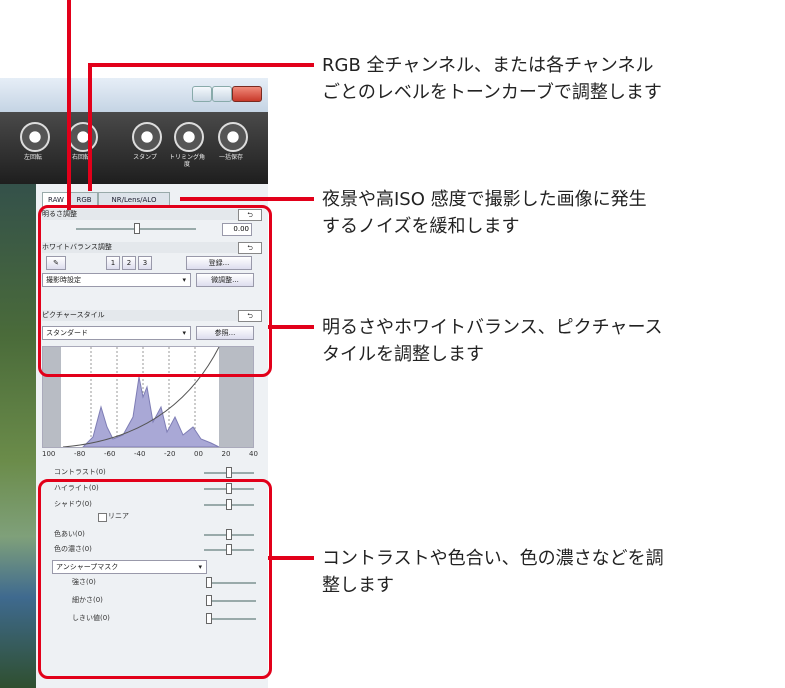 The width and height of the screenshot is (785, 688). Describe the element at coordinates (35, 137) in the screenshot. I see `rotate-left-icon` at that location.